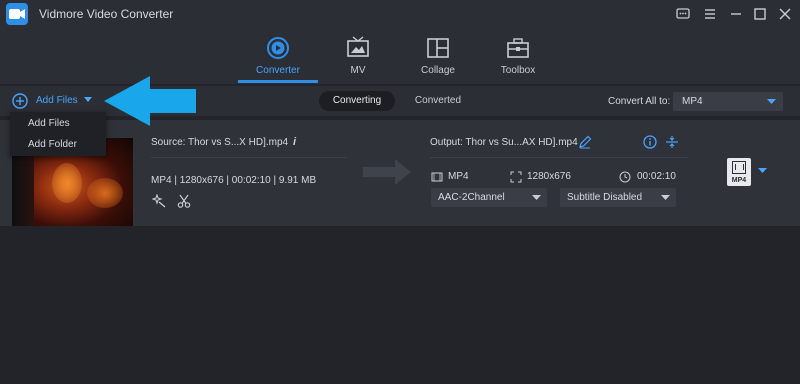  Describe the element at coordinates (17, 14) in the screenshot. I see `app-logo-icon` at that location.